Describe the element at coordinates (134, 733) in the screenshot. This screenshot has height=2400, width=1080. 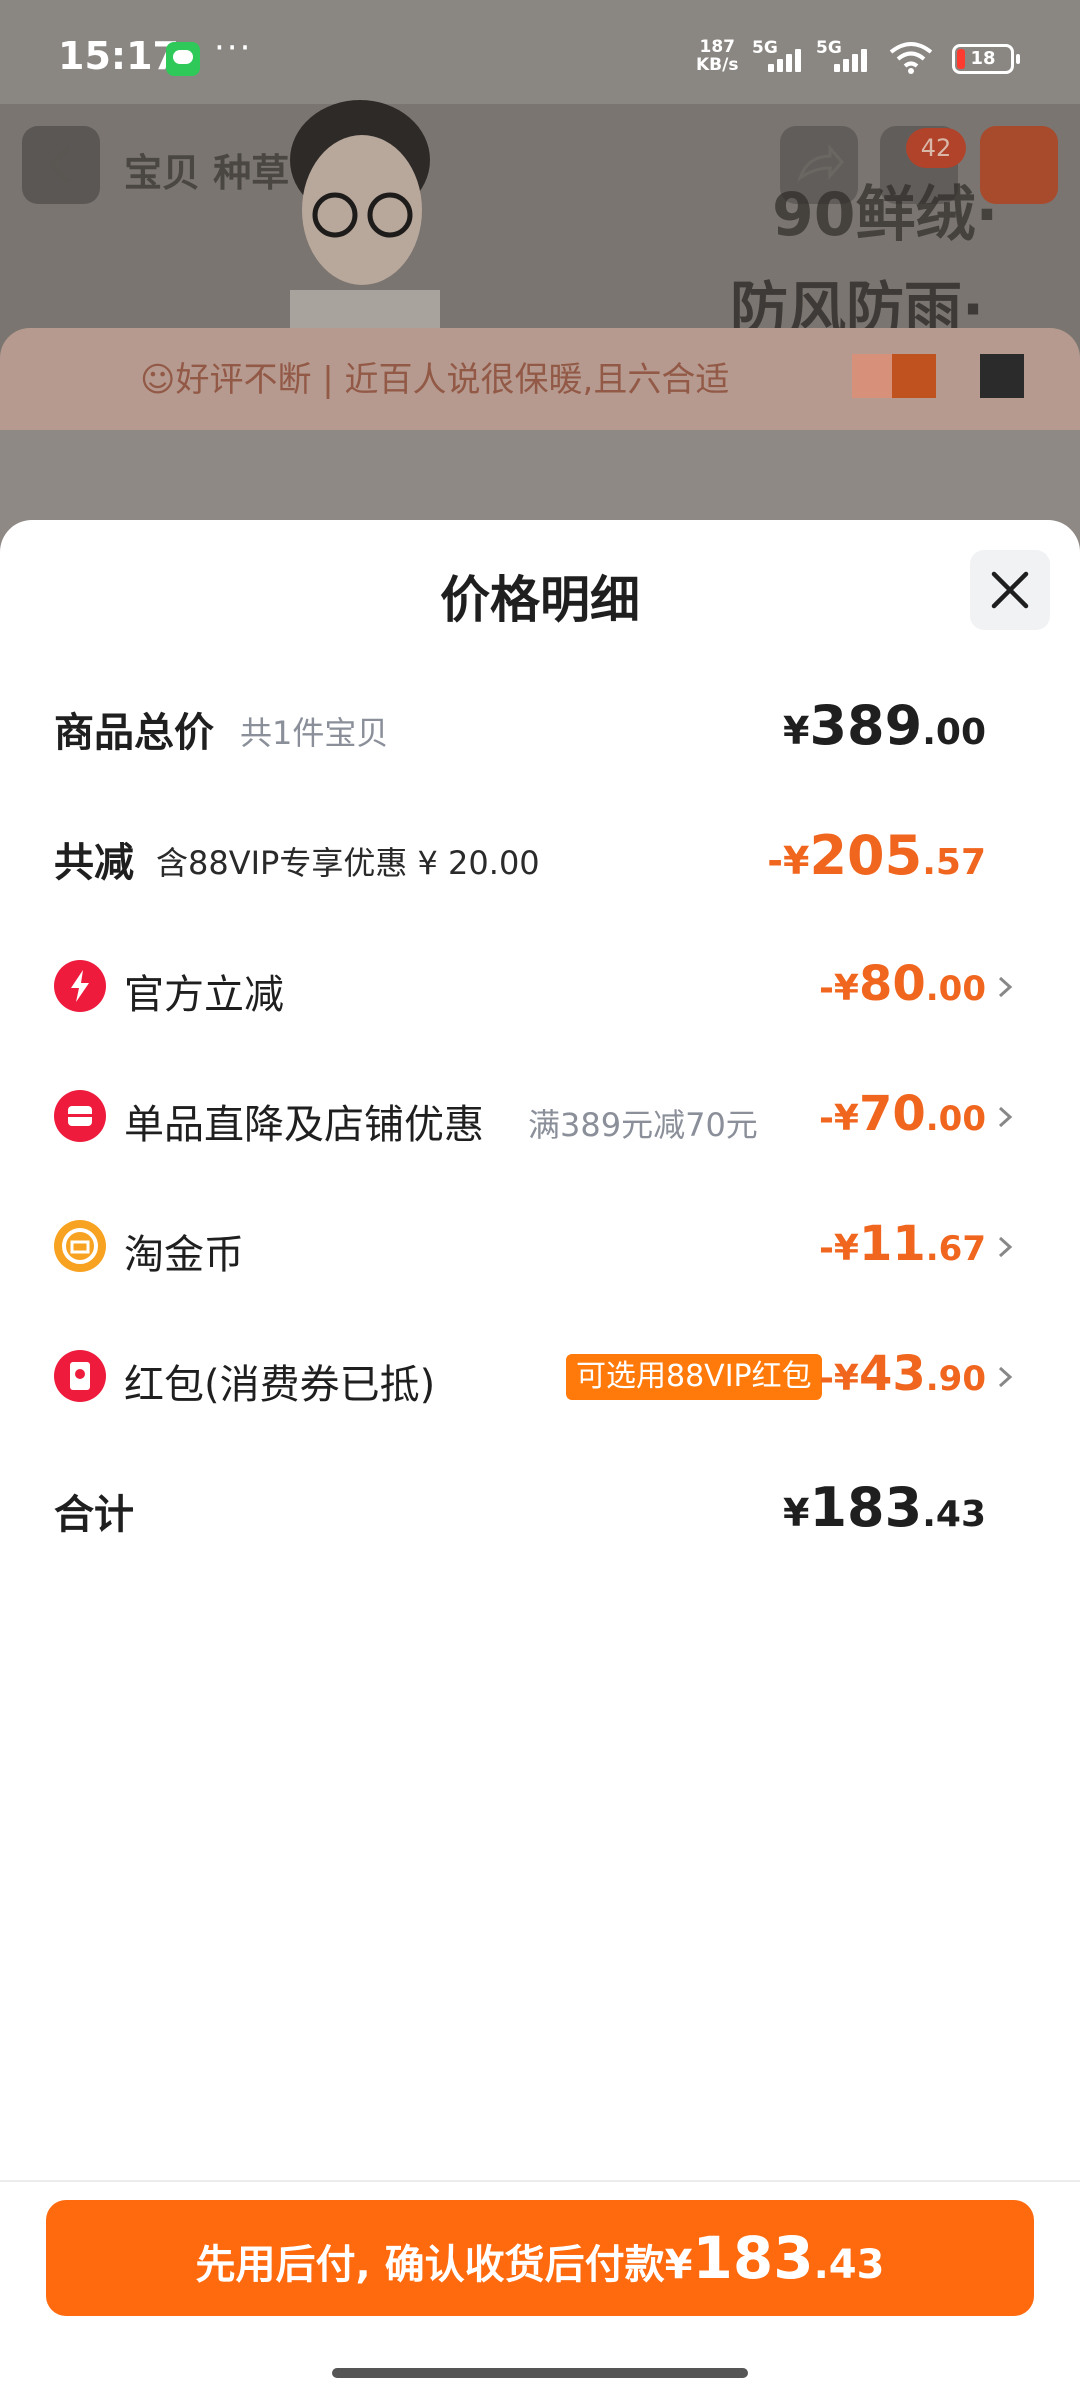
I see `goods-total-label: 商品总价` at that location.